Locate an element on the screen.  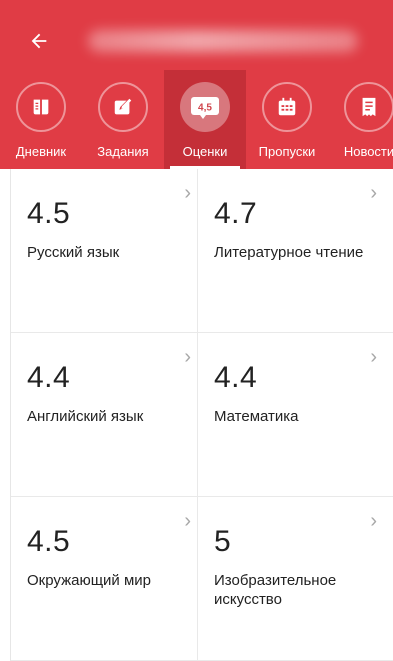
grade-card-russian: › 4.5 Русский язык is located at coordinates (109, 251).